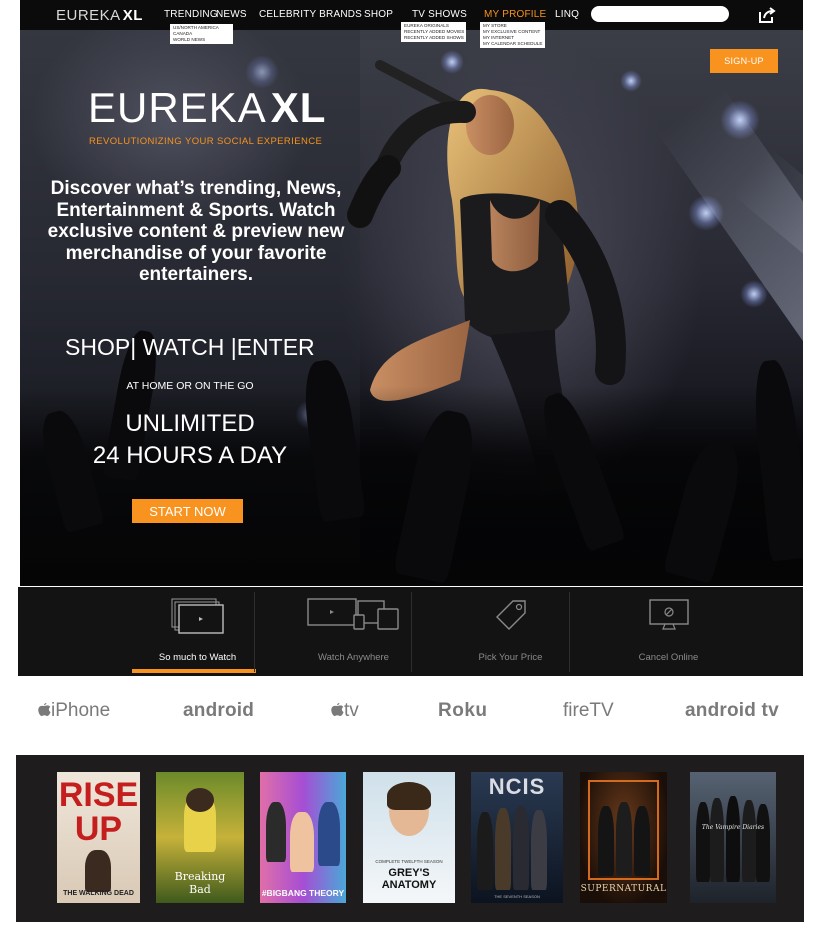  What do you see at coordinates (510, 657) in the screenshot?
I see `feature-label: Pick Your Price` at bounding box center [510, 657].